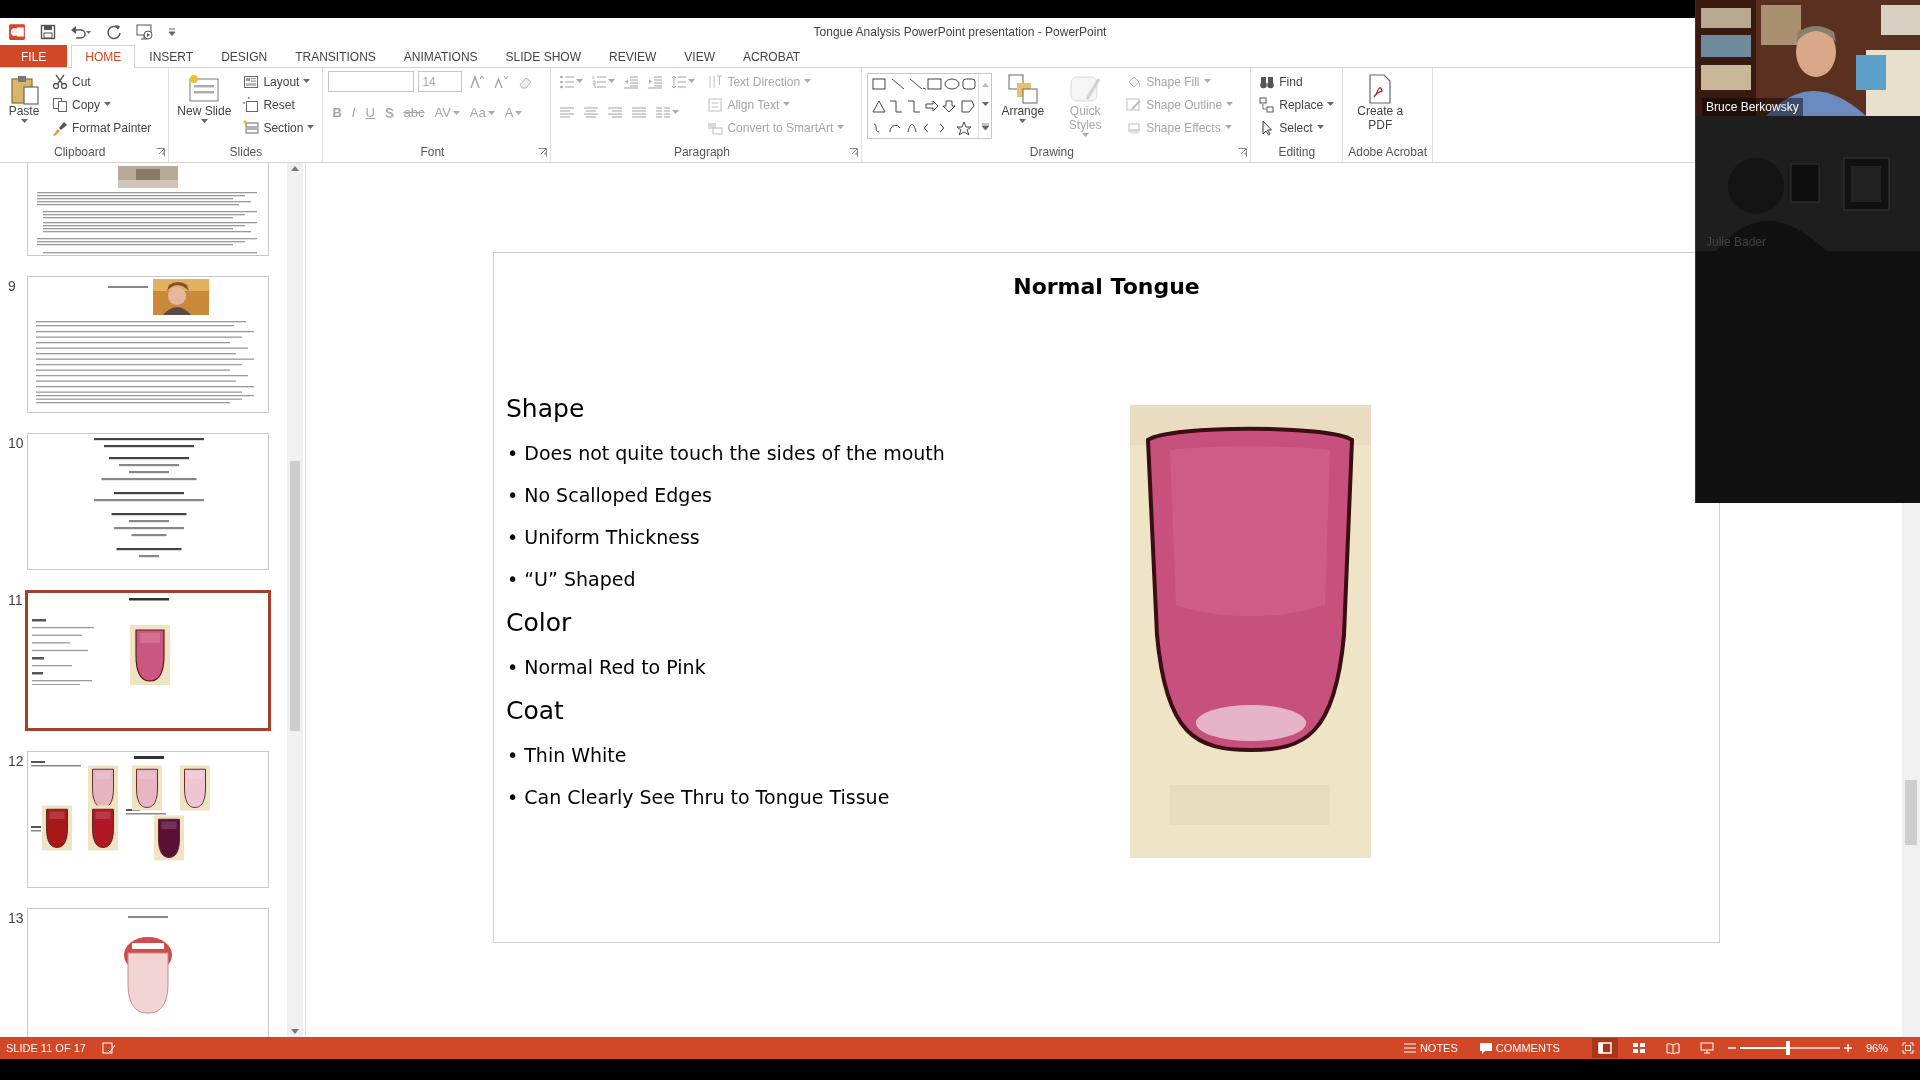 This screenshot has height=1080, width=1920. I want to click on group-label: Adobe Acrobat, so click(1387, 152).